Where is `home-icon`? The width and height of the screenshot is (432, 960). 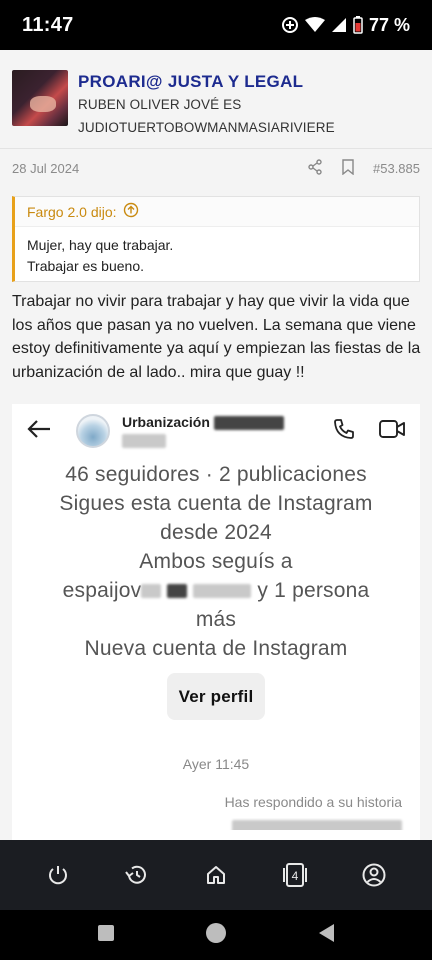
home-icon is located at coordinates (216, 875).